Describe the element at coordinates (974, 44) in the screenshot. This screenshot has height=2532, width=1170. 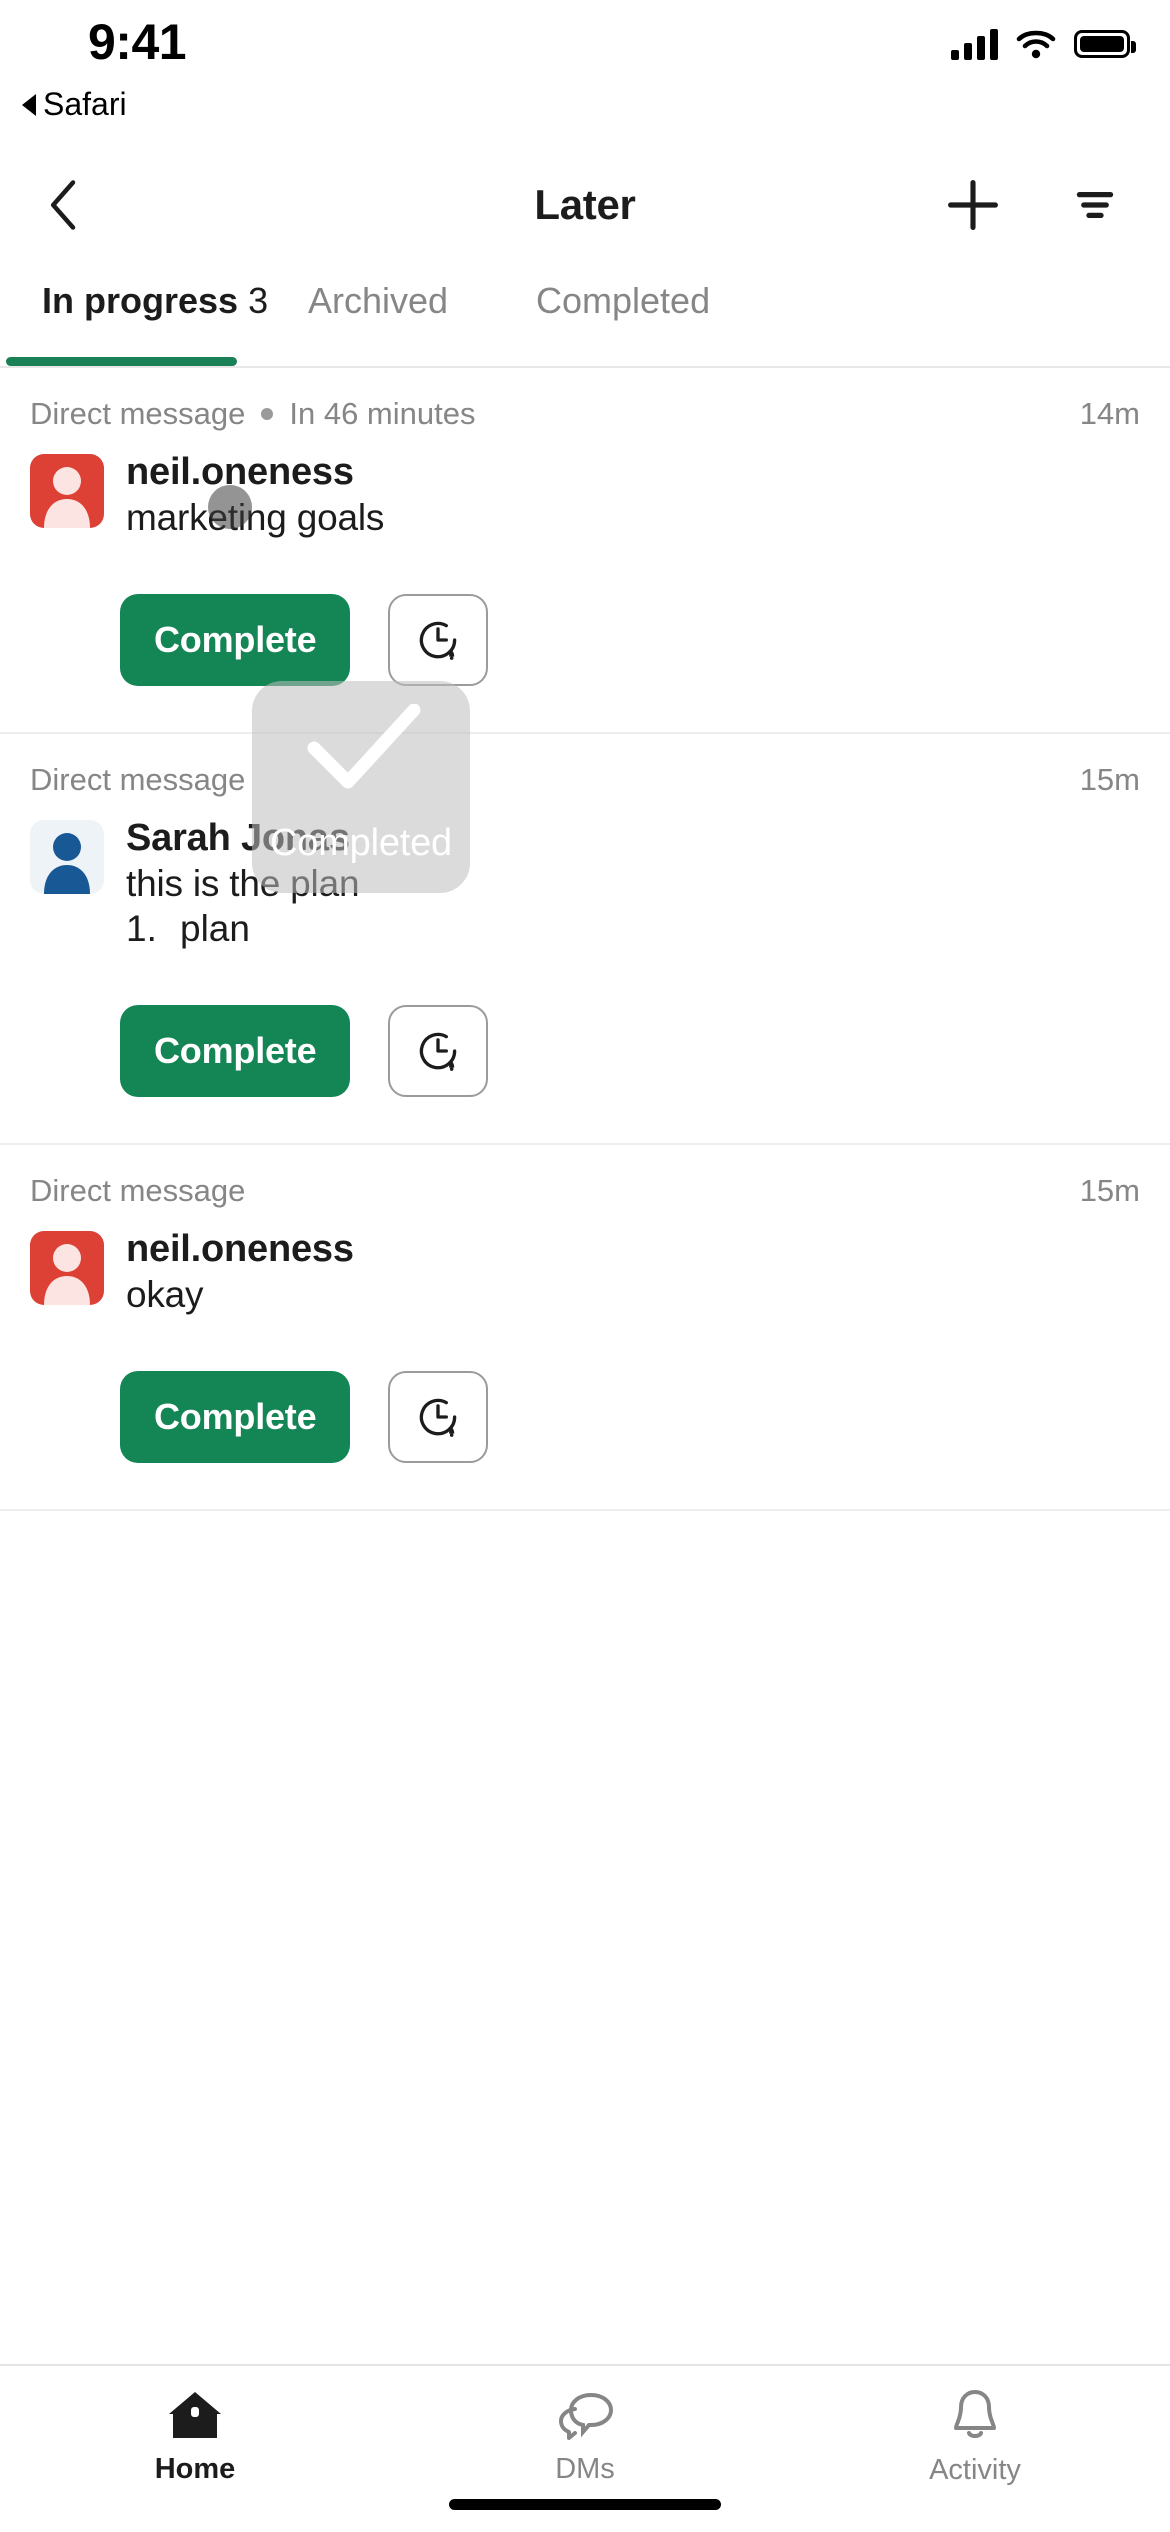
I see `cellular-signal-icon` at that location.